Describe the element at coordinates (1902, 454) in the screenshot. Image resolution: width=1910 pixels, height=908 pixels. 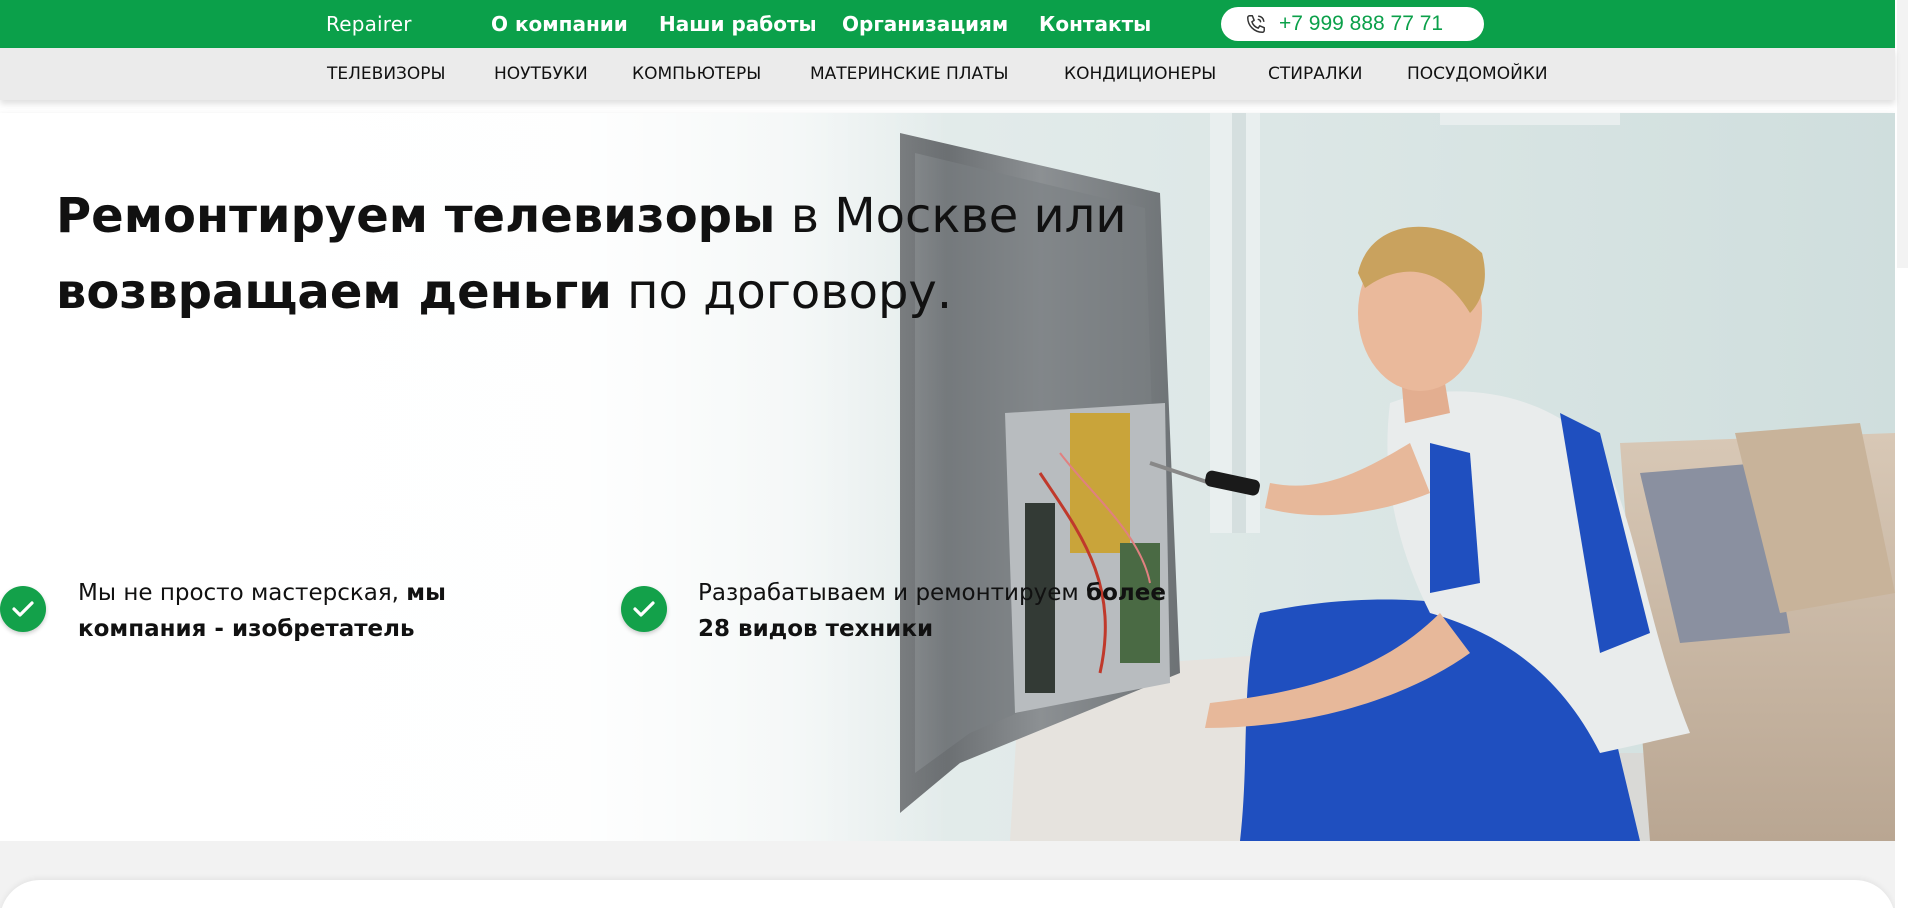
I see `scrollbar` at that location.